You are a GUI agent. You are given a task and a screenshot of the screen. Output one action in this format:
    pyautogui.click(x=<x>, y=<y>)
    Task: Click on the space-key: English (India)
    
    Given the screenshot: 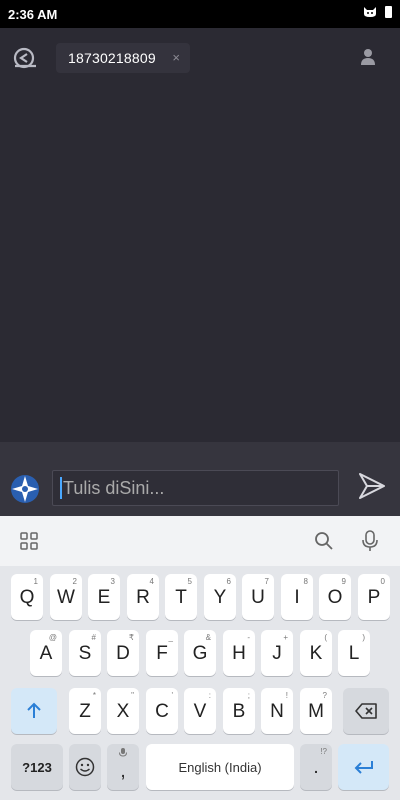 What is the action you would take?
    pyautogui.click(x=220, y=767)
    